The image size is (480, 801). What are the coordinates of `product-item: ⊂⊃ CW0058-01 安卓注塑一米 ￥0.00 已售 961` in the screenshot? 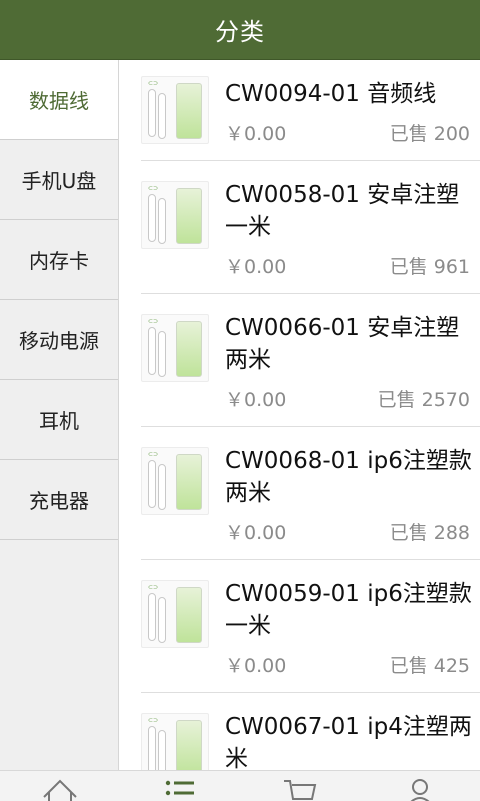 It's located at (310, 227).